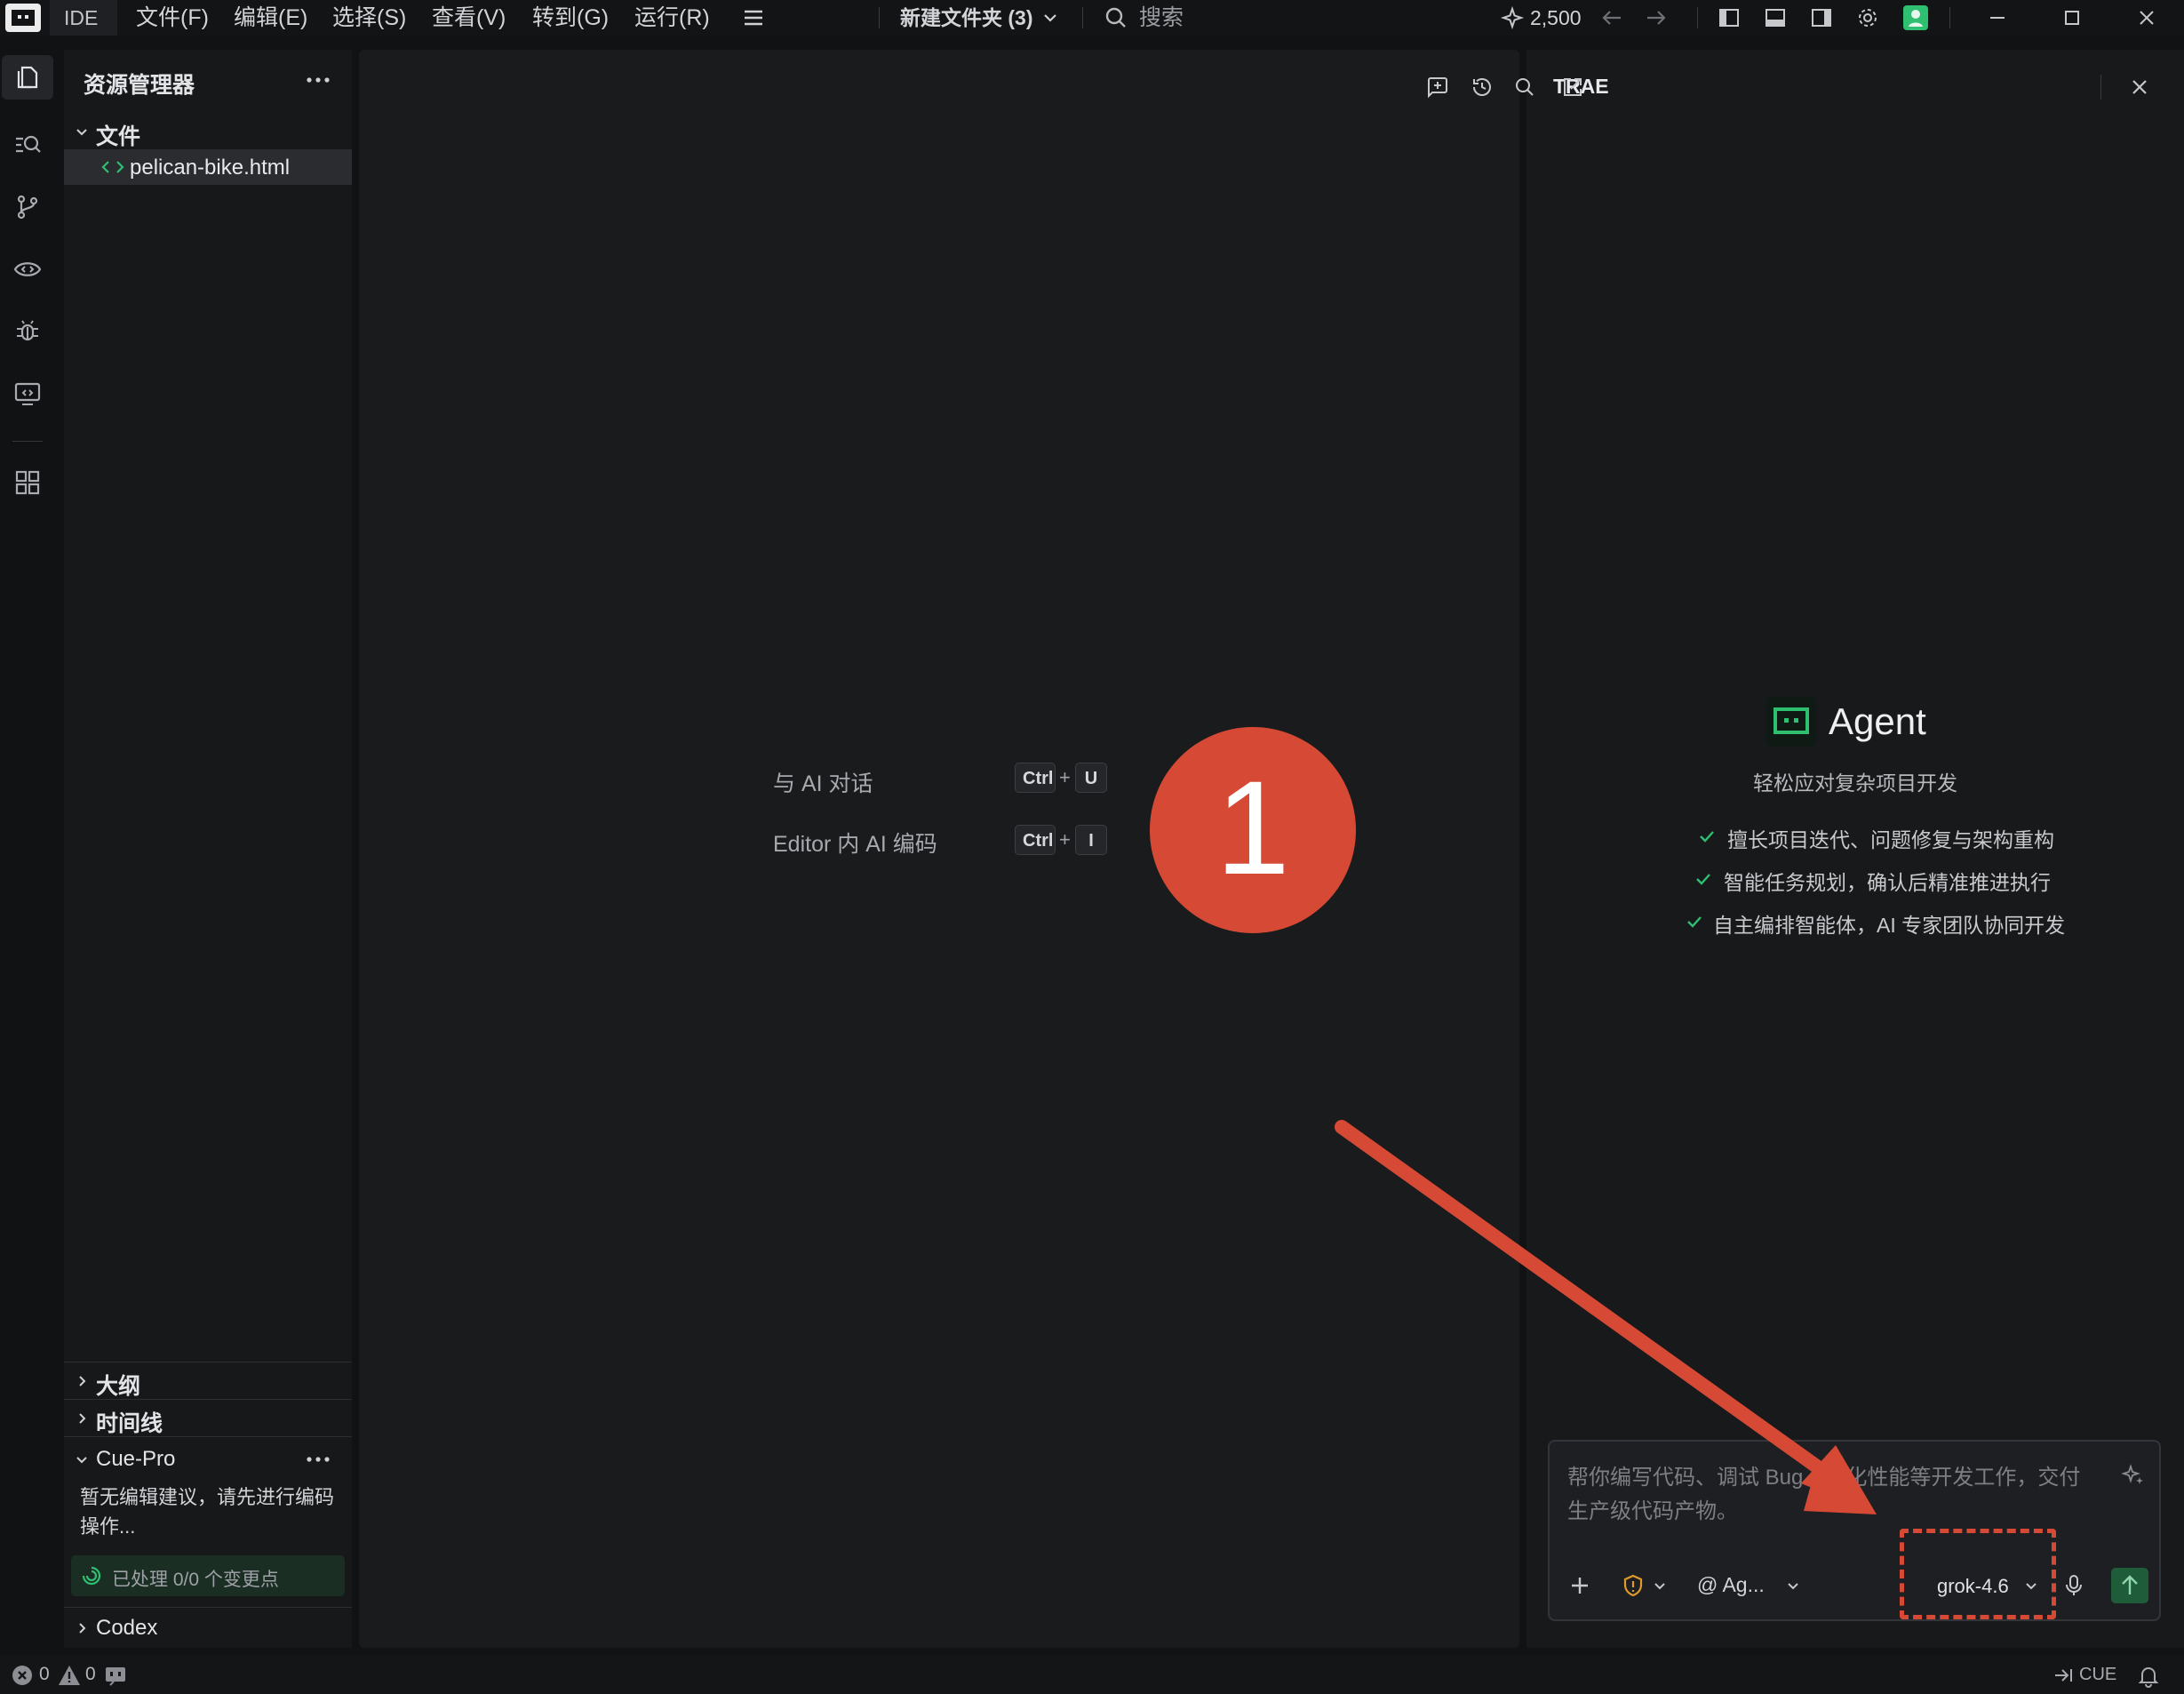 This screenshot has width=2184, height=1694. I want to click on more-menu-icon, so click(753, 18).